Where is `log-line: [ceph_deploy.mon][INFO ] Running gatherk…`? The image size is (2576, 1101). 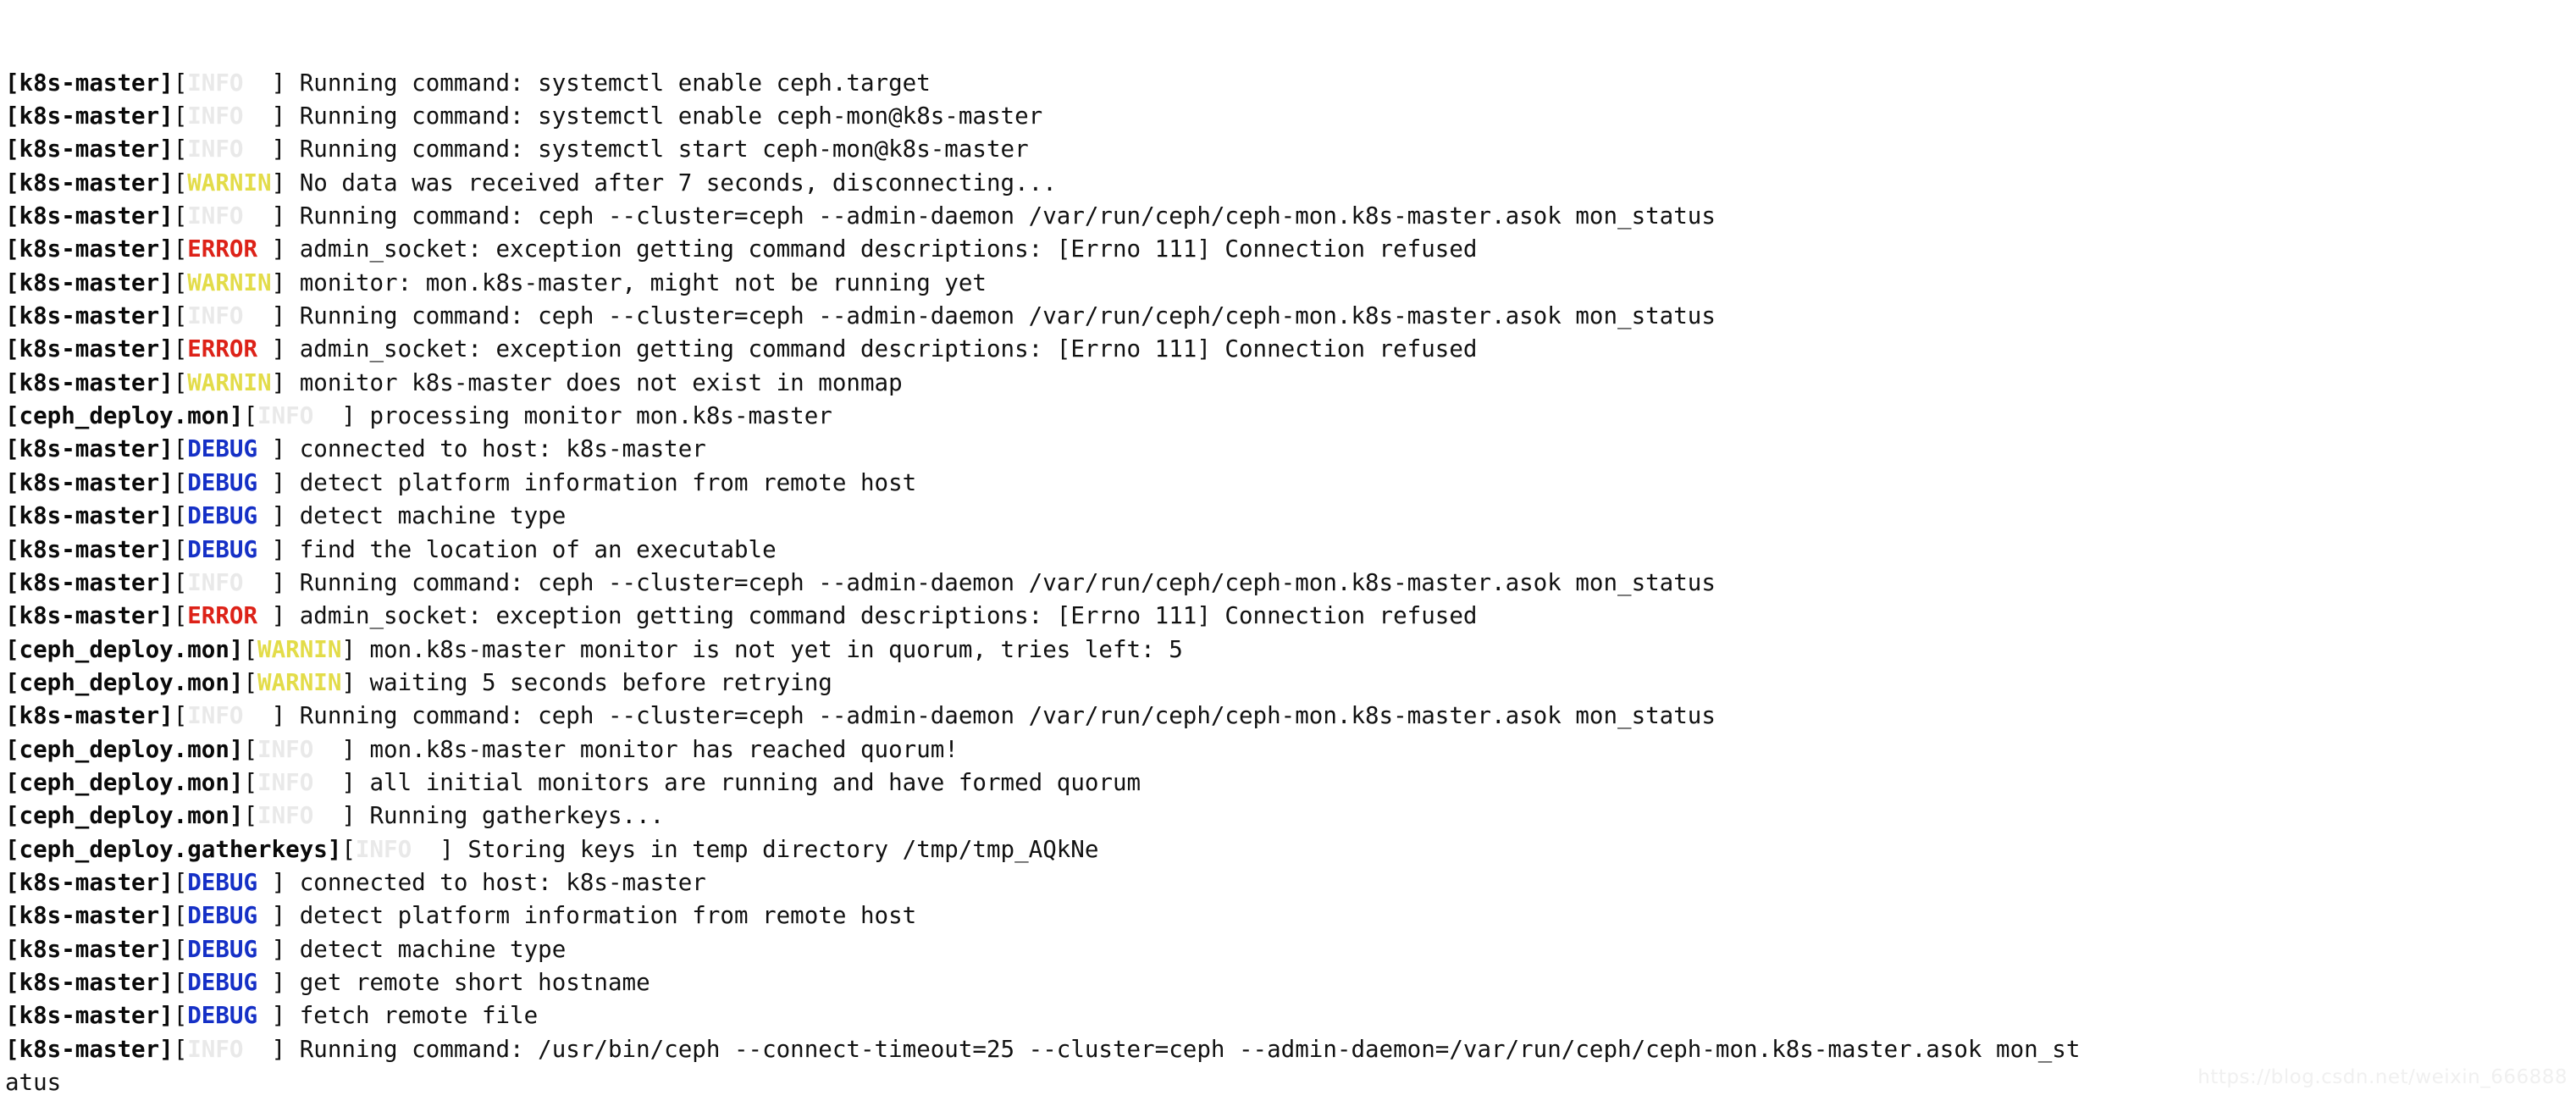
log-line: [ceph_deploy.mon][INFO ] Running gatherk… is located at coordinates (1288, 816).